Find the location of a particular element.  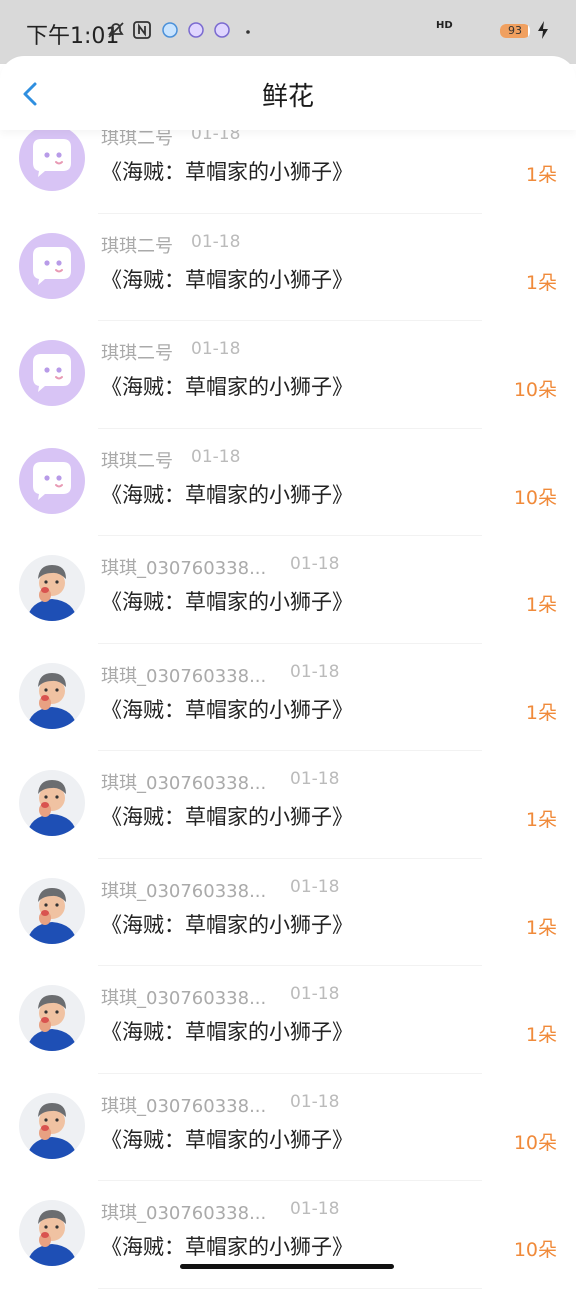

status-bar: 下午1:01 HD 93 is located at coordinates (288, 32).